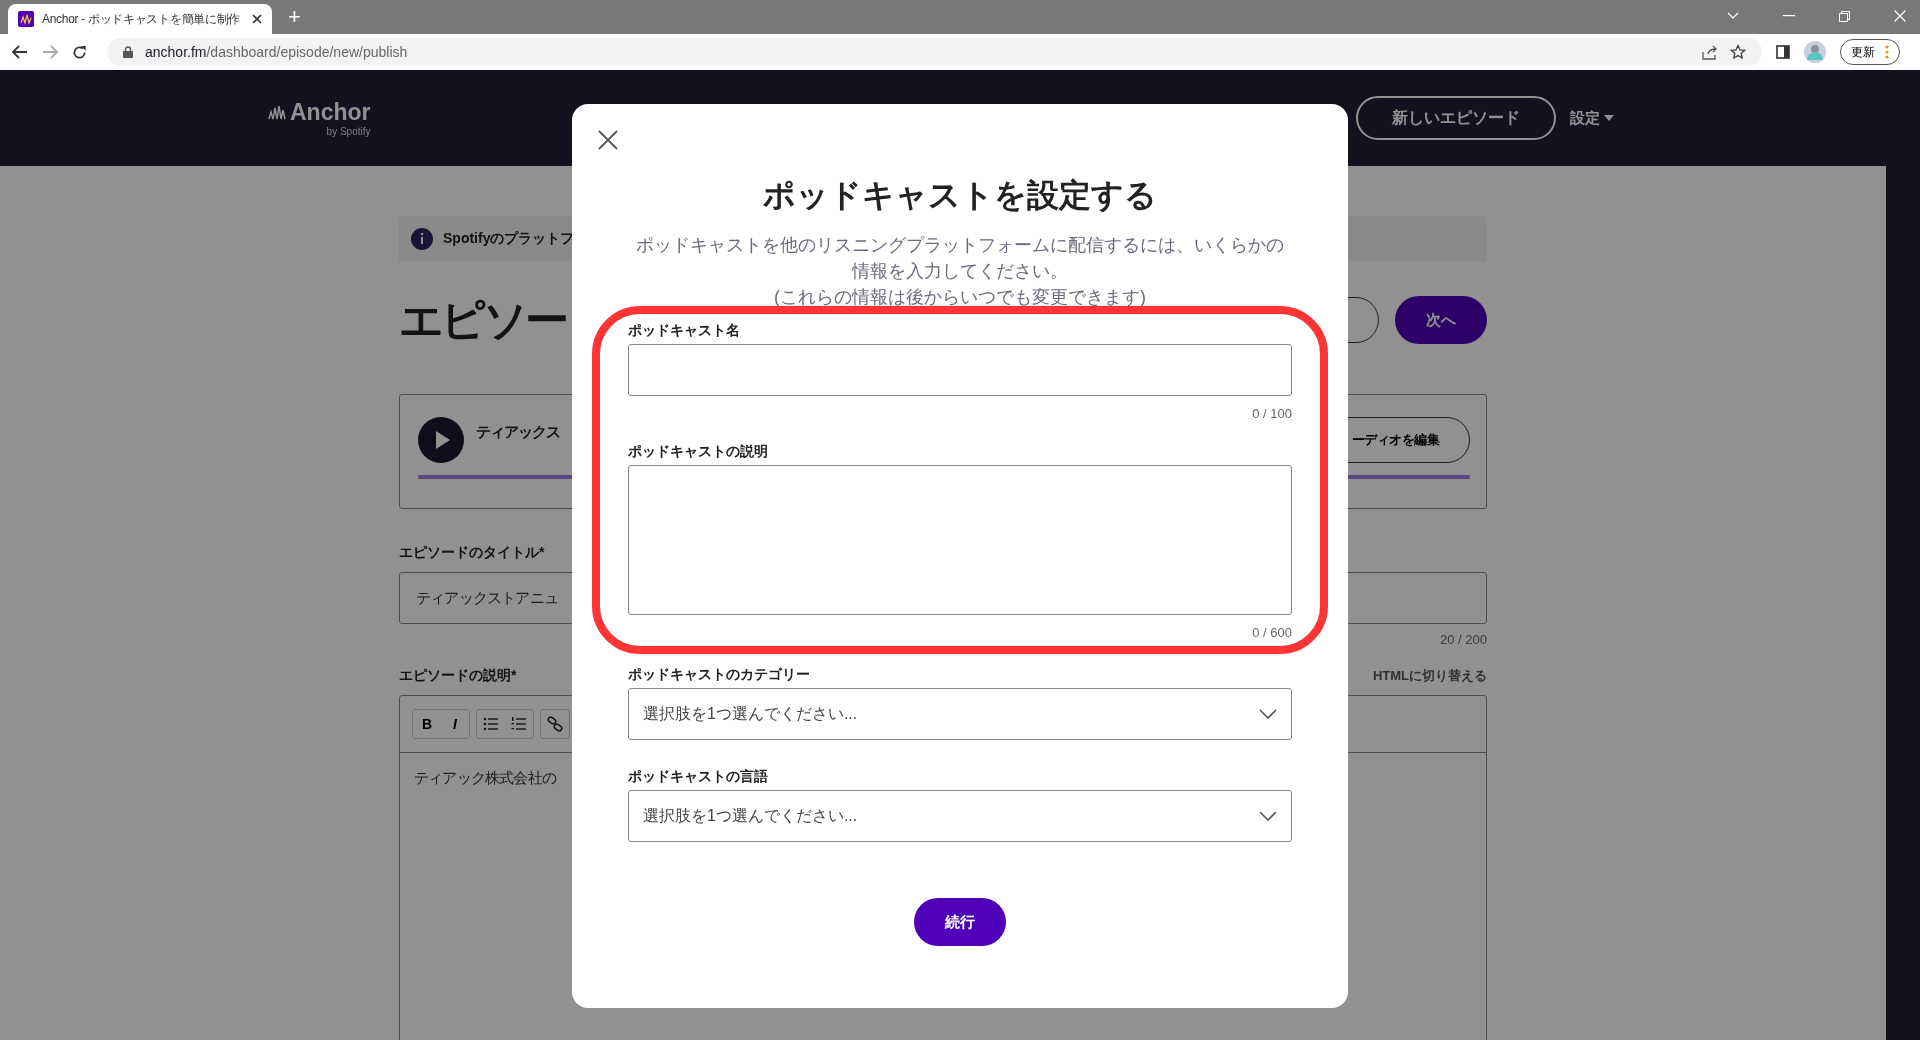  I want to click on share-icon, so click(1710, 52).